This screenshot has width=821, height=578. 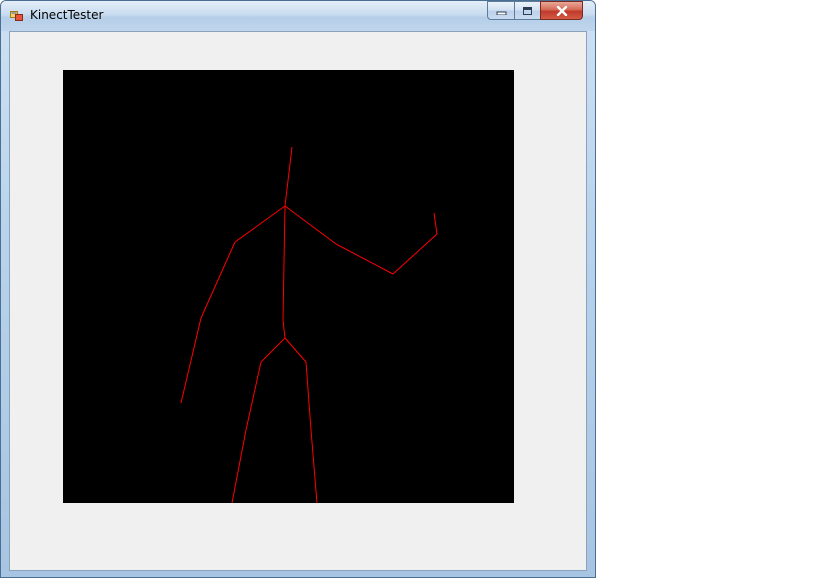 What do you see at coordinates (284, 329) in the screenshot?
I see `bone-spine-hip` at bounding box center [284, 329].